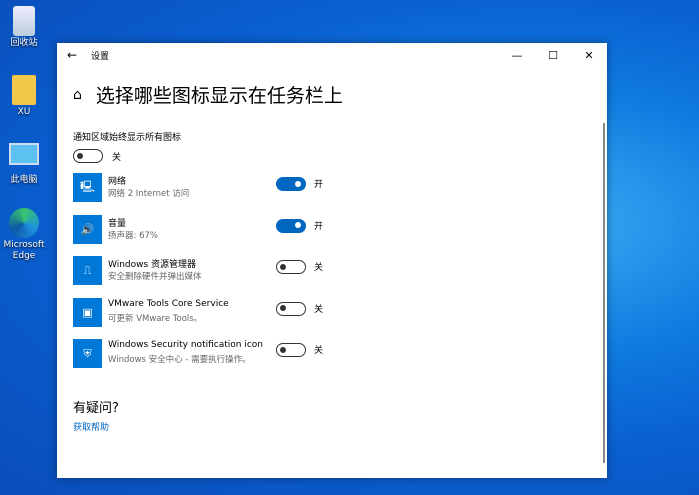 Image resolution: width=699 pixels, height=495 pixels. Describe the element at coordinates (168, 303) in the screenshot. I see `item-name: VMware Tools Core Service` at that location.